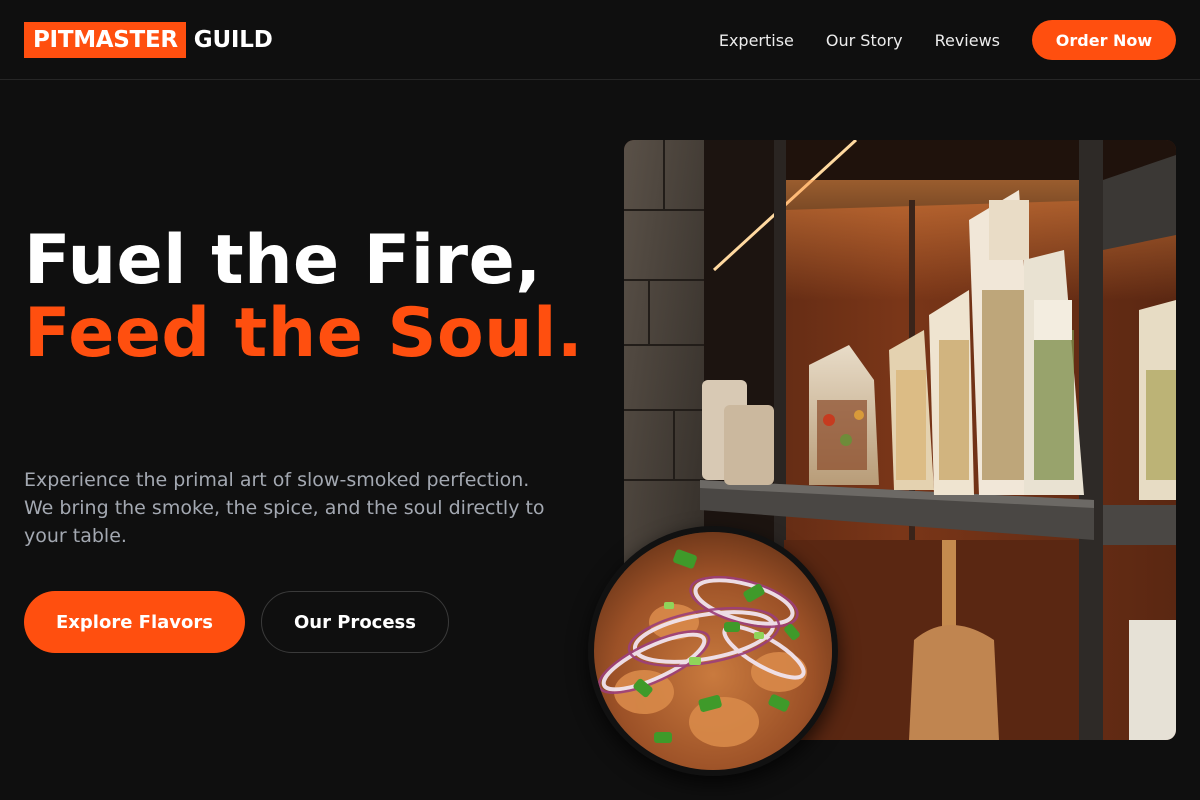  Describe the element at coordinates (1104, 40) in the screenshot. I see `order-now-button: Order Now` at that location.